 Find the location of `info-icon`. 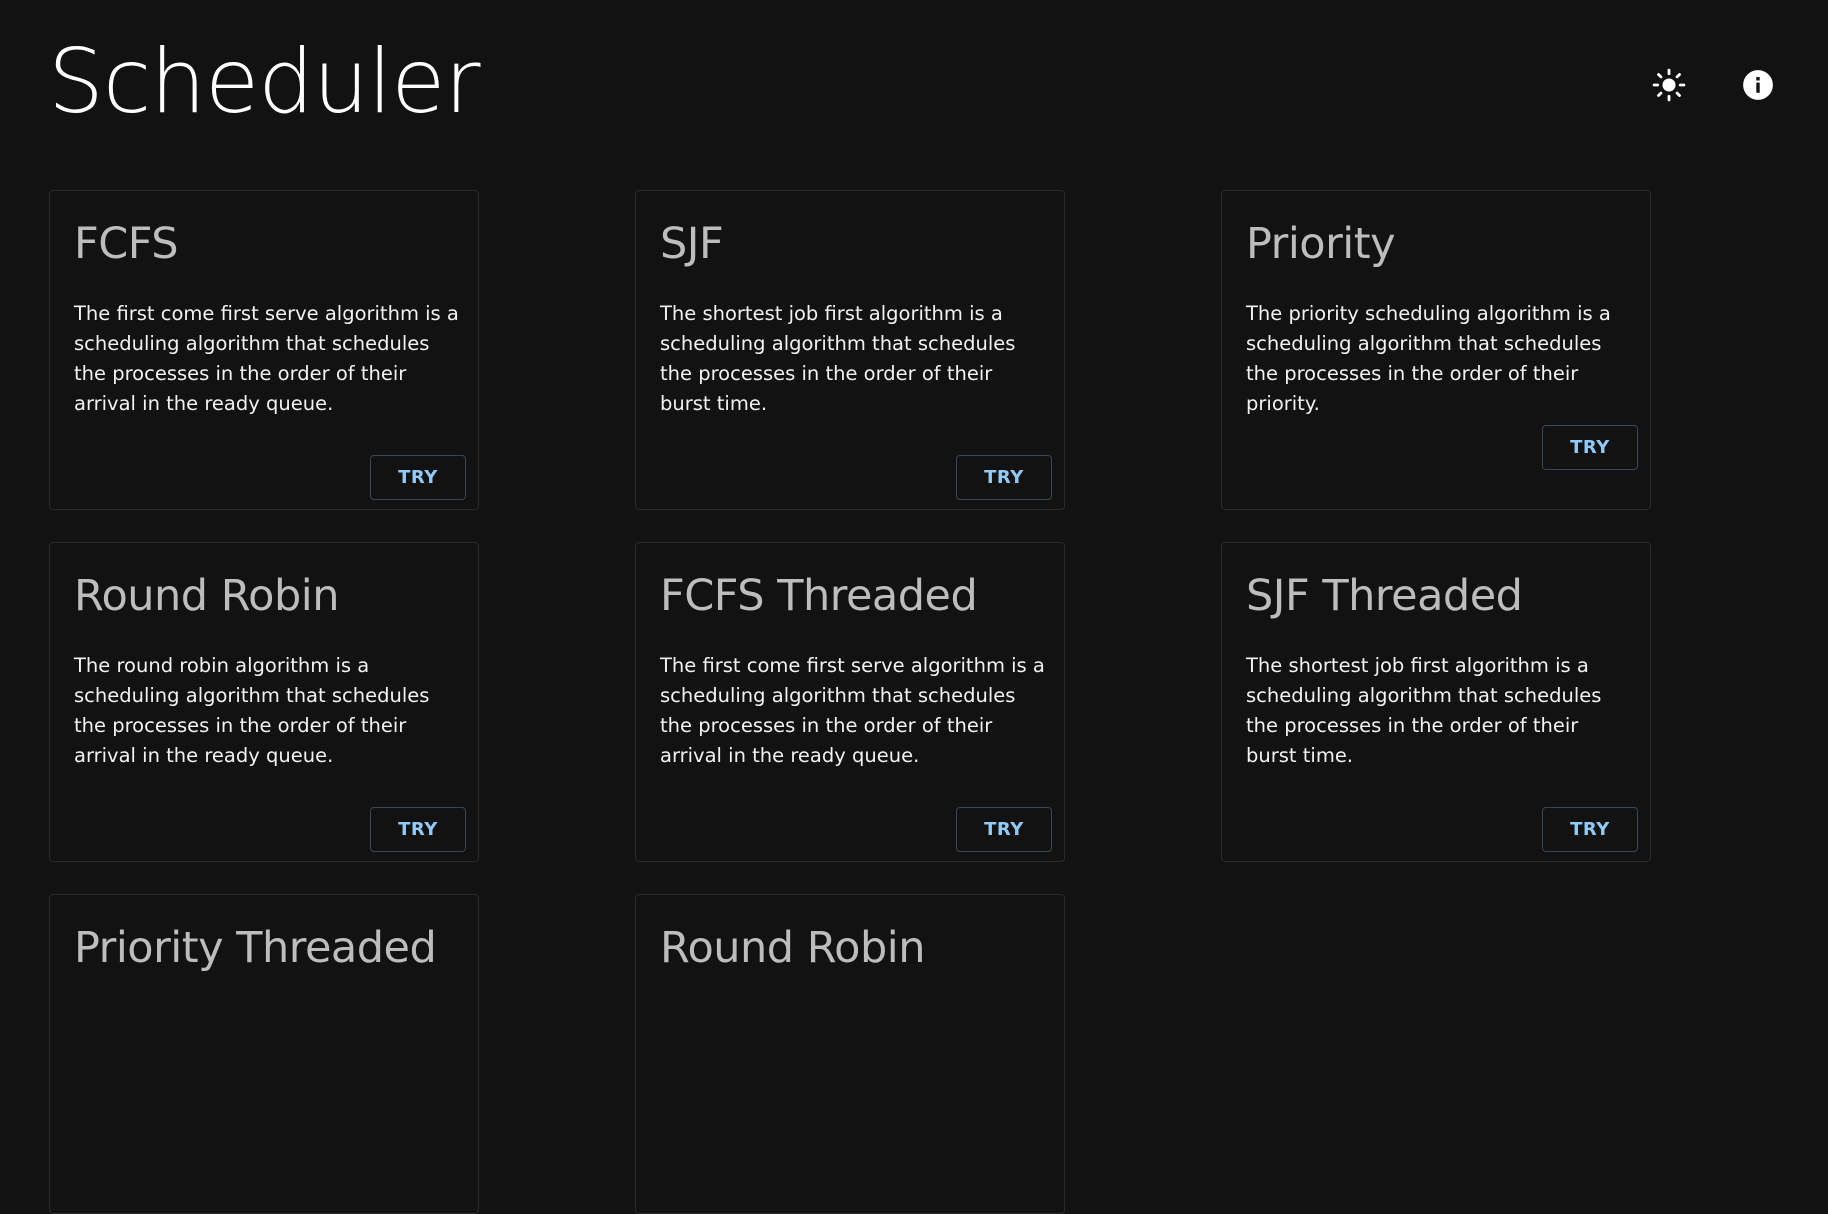

info-icon is located at coordinates (1758, 85).